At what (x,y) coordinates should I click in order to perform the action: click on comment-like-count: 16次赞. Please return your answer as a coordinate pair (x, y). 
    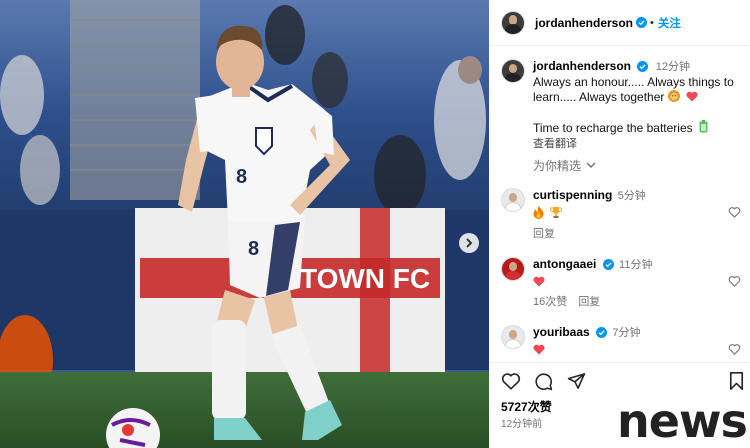
    Looking at the image, I should click on (550, 302).